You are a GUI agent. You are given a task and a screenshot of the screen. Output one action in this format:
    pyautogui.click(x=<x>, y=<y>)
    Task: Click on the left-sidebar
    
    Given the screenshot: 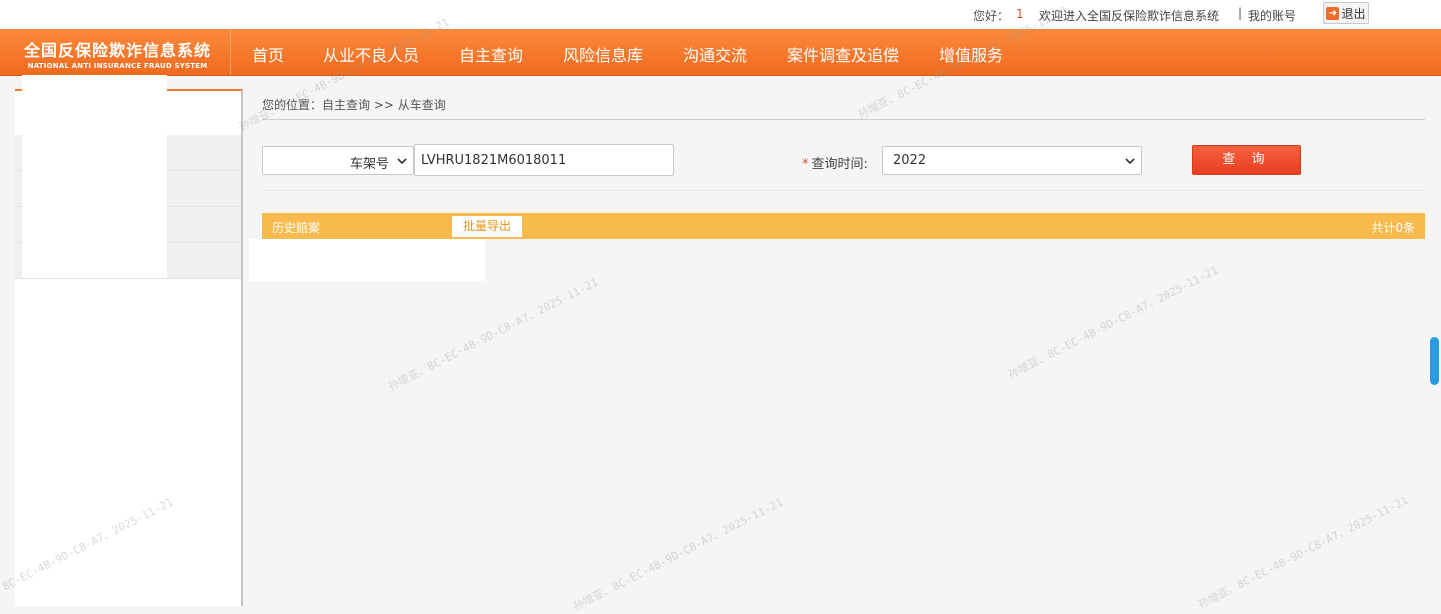 What is the action you would take?
    pyautogui.click(x=129, y=340)
    